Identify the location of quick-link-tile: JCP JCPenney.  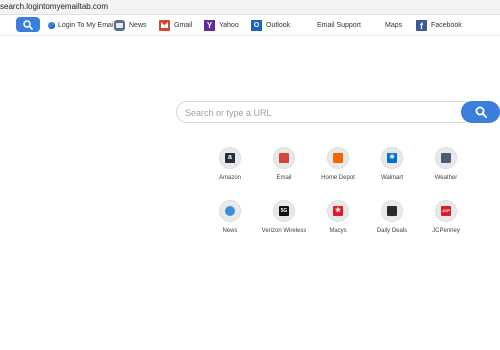
(446, 220).